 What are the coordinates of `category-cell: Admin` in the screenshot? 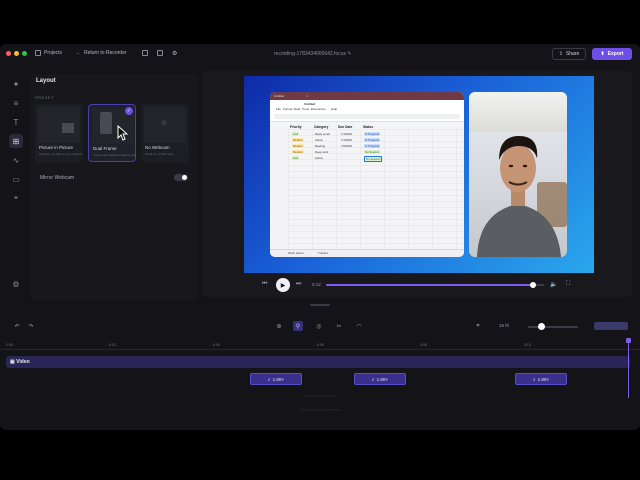 It's located at (319, 140).